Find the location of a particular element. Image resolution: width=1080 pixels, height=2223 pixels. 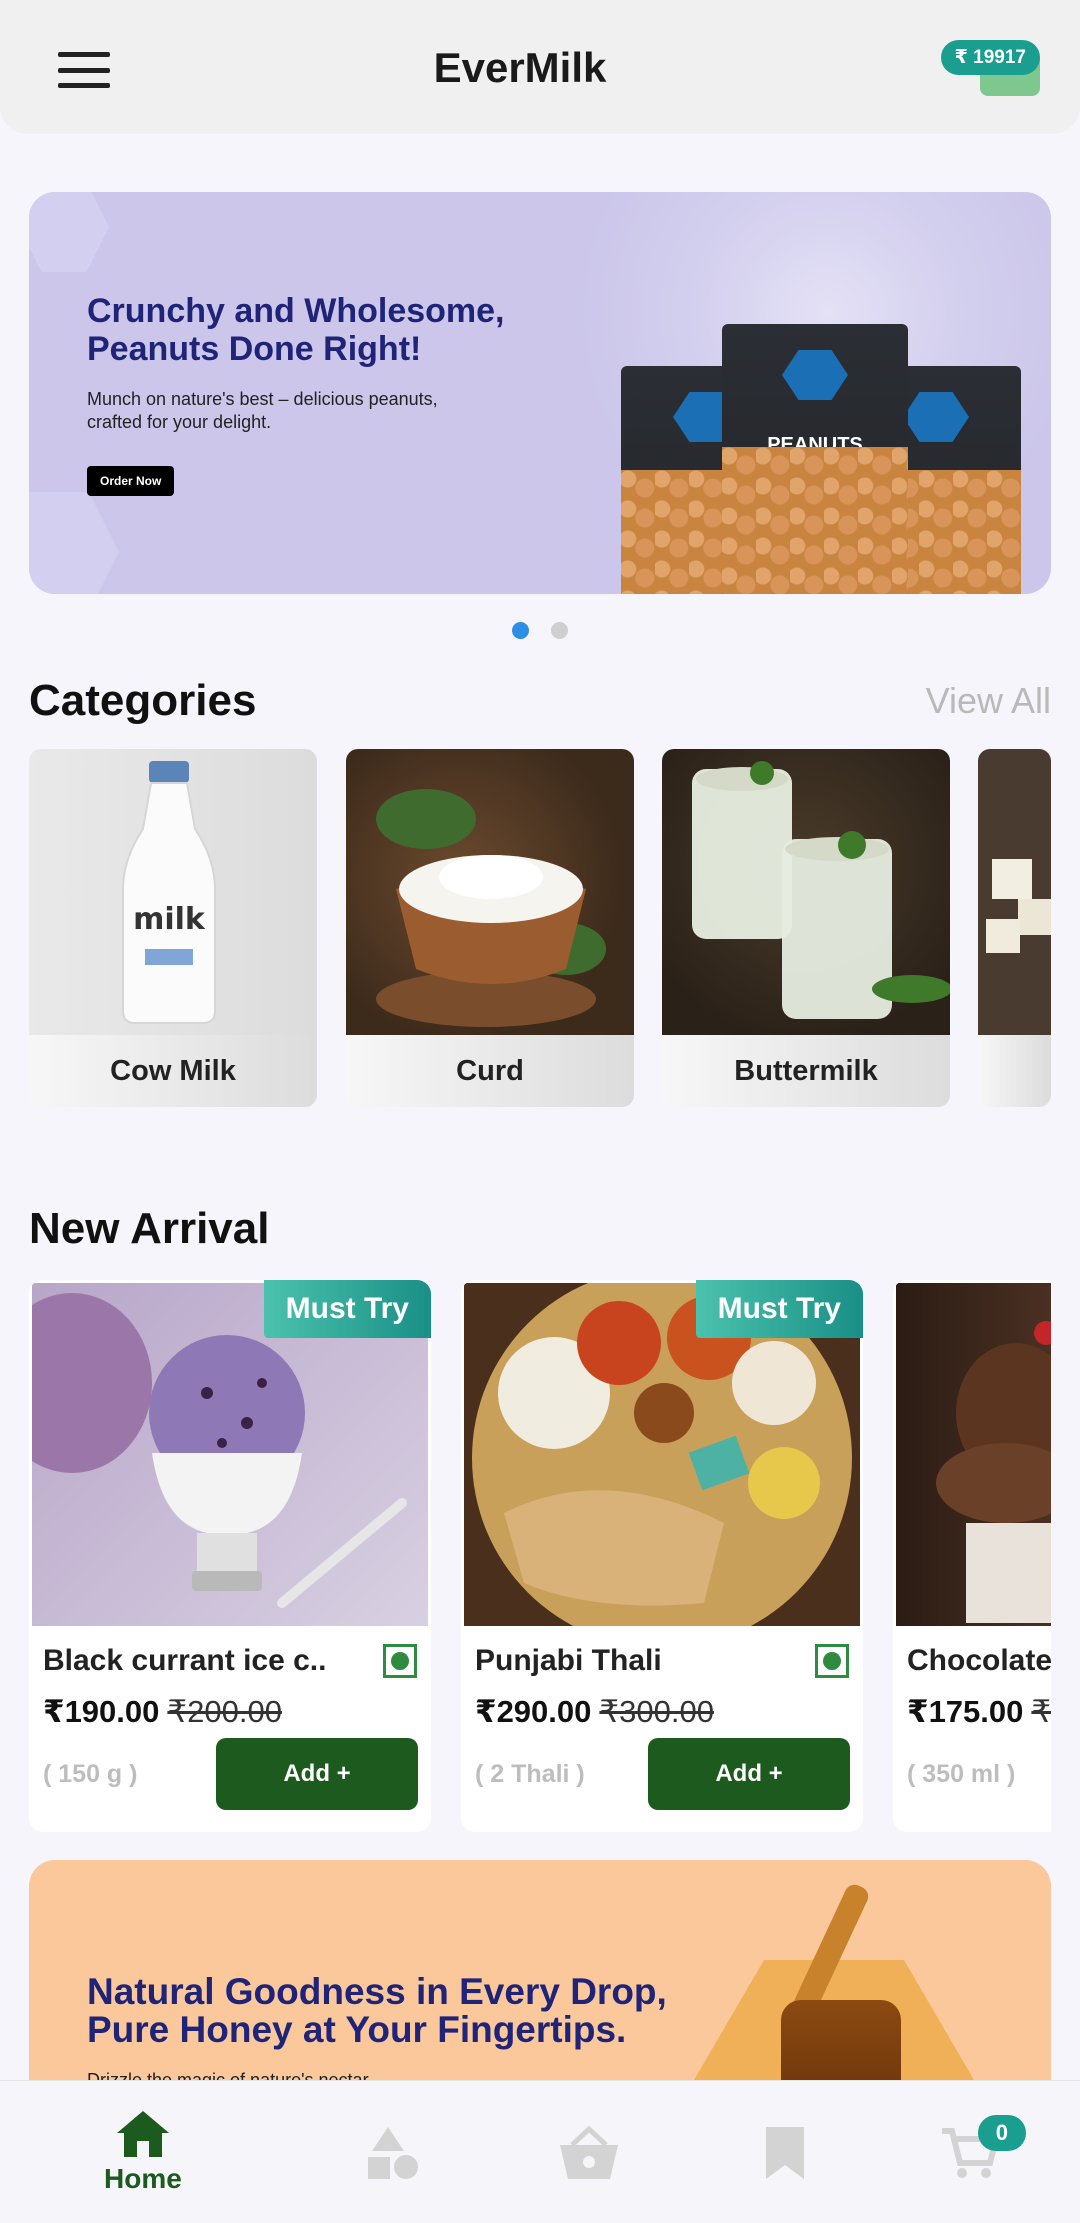

carousel-indicator is located at coordinates (540, 630).